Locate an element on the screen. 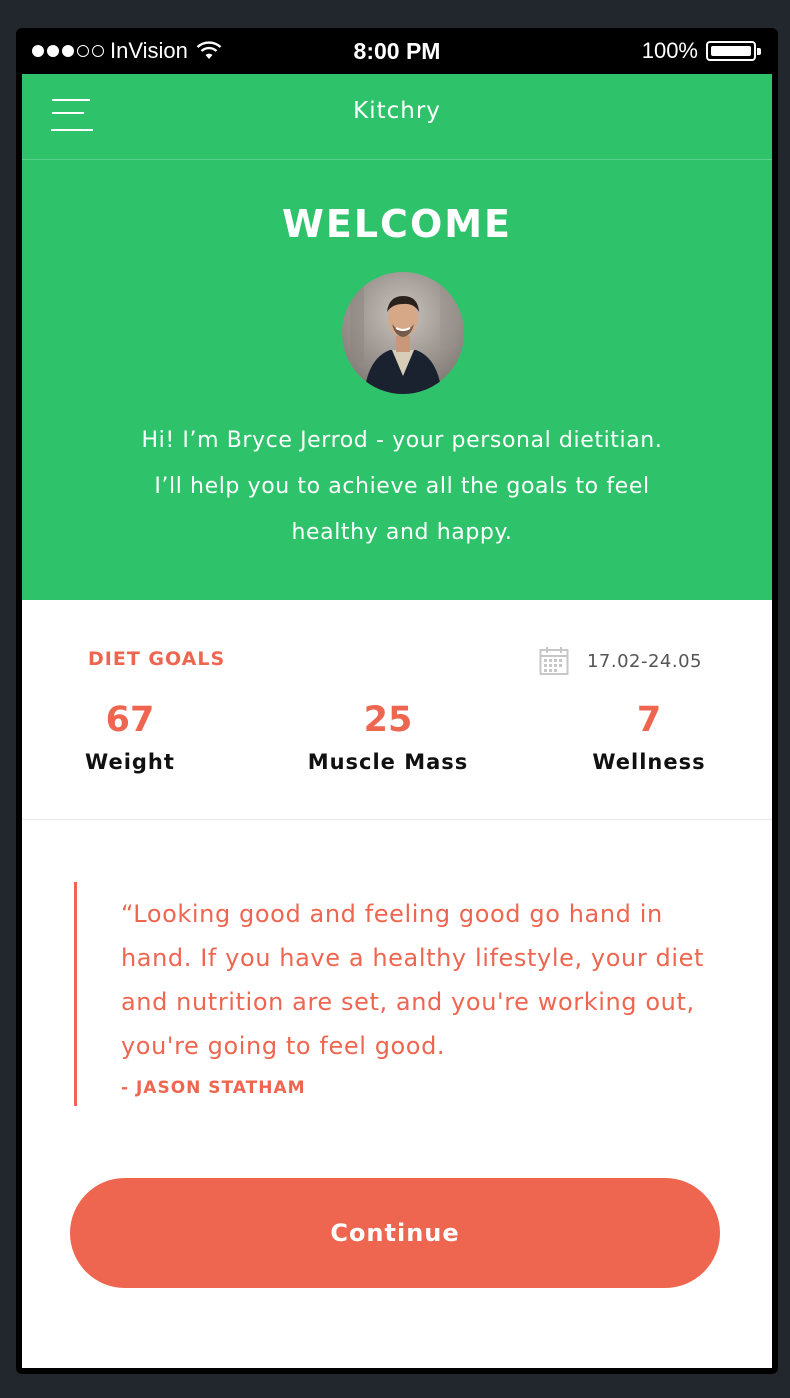 The height and width of the screenshot is (1398, 790). goal-wellness: 7 Wellness is located at coordinates (649, 737).